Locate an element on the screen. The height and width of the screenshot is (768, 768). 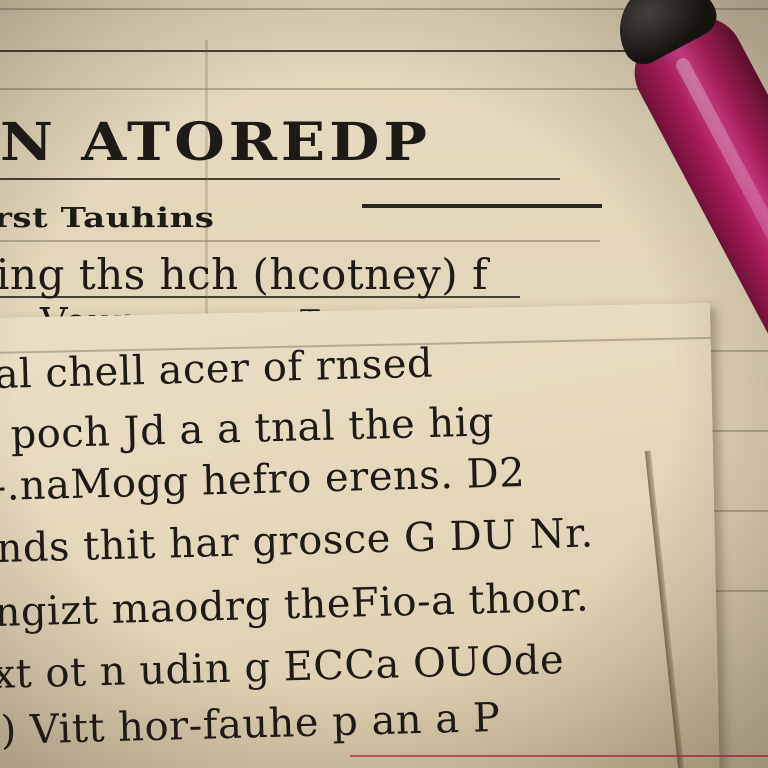
document-subtitle: rst Tauhins is located at coordinates (107, 218).